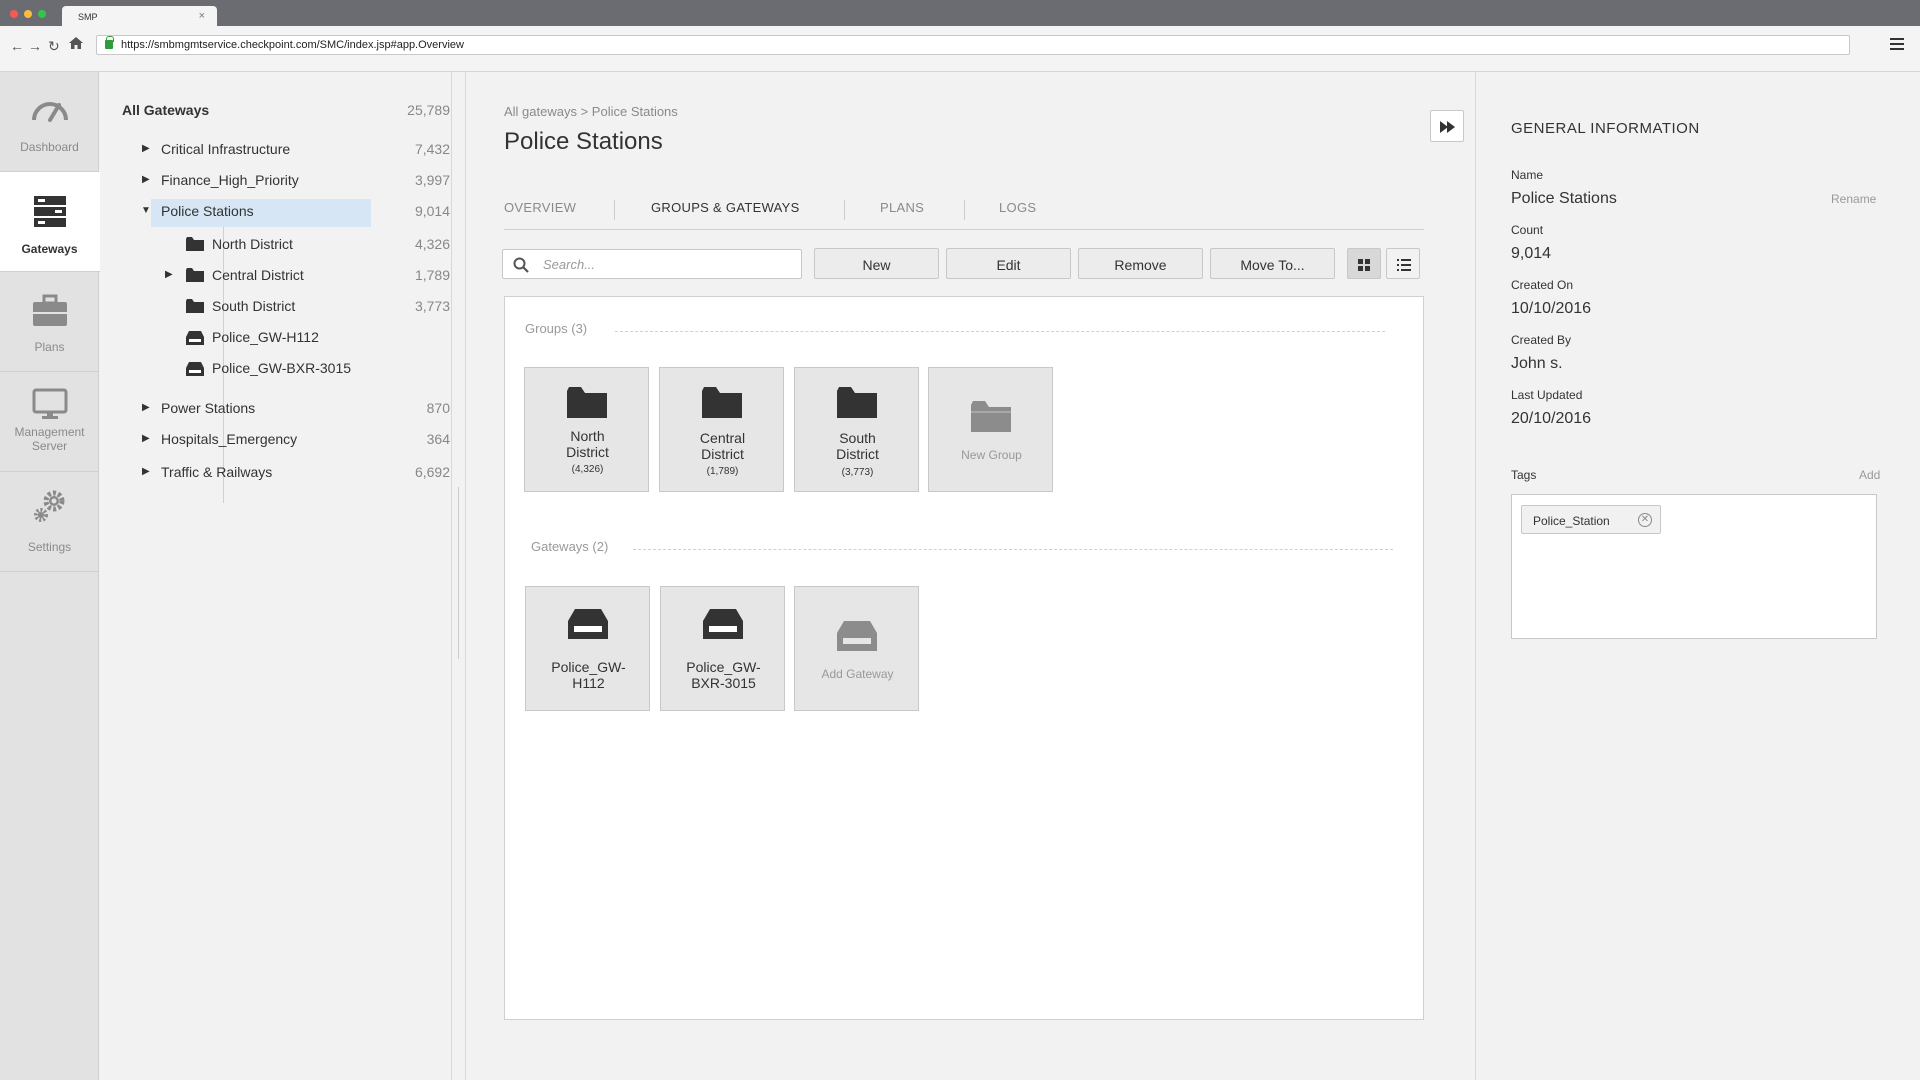 This screenshot has height=1080, width=1920. What do you see at coordinates (17, 46) in the screenshot?
I see `back-icon: ←` at bounding box center [17, 46].